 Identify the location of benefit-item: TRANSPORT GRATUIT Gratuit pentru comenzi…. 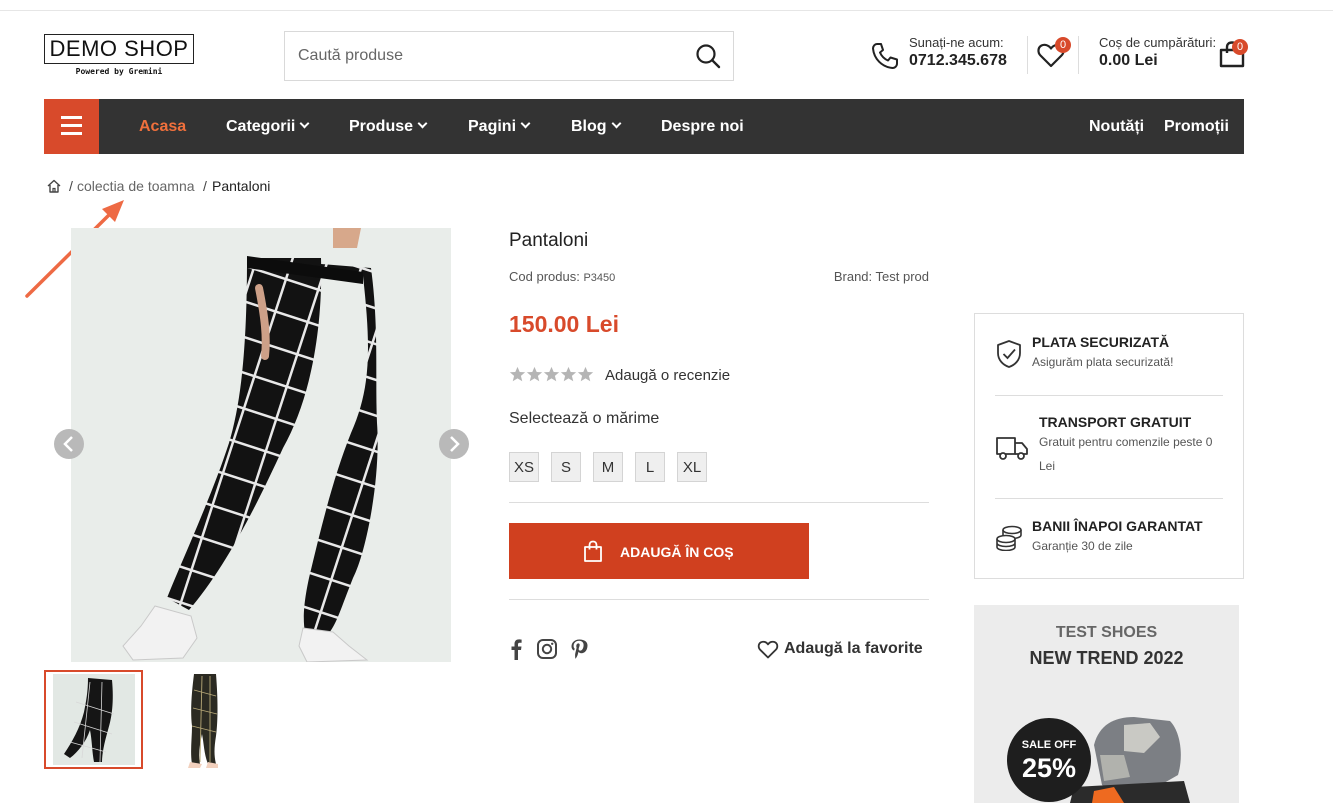
(1109, 449).